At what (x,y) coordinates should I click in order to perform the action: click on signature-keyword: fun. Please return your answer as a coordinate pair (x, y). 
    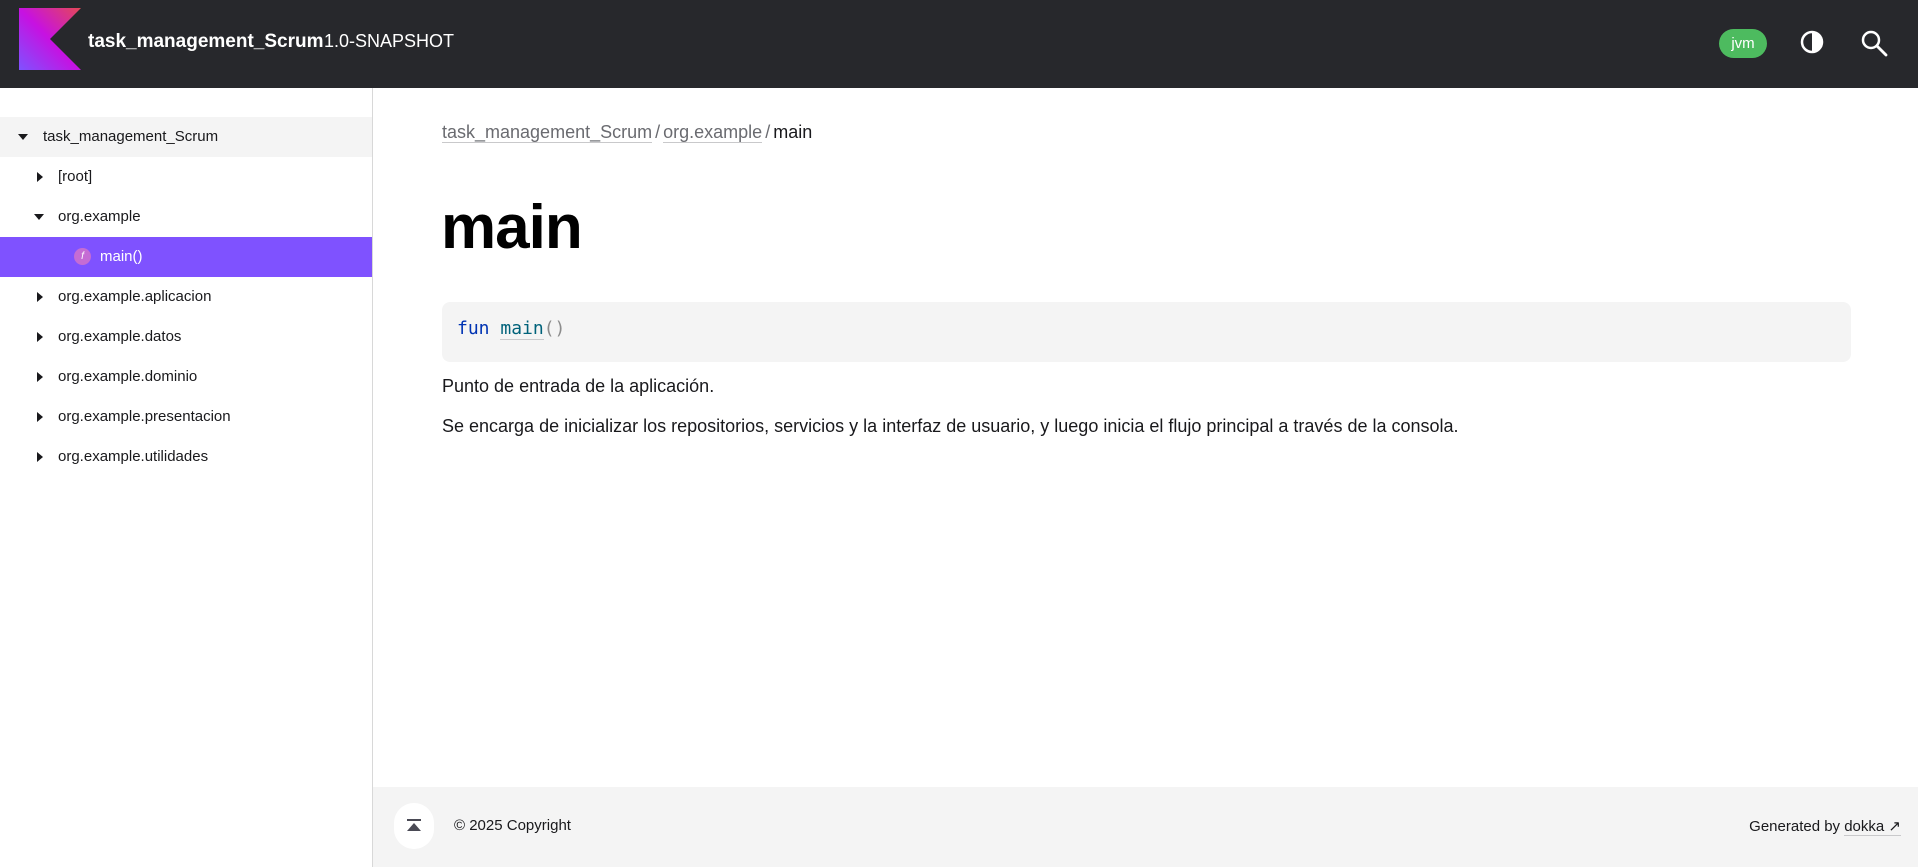
    Looking at the image, I should click on (473, 328).